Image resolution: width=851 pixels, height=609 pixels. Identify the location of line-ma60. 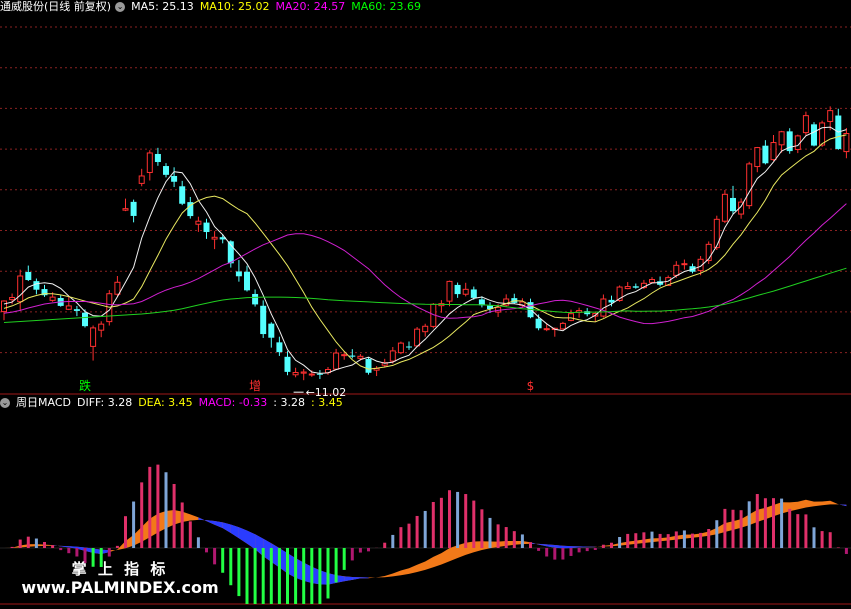
(425, 295).